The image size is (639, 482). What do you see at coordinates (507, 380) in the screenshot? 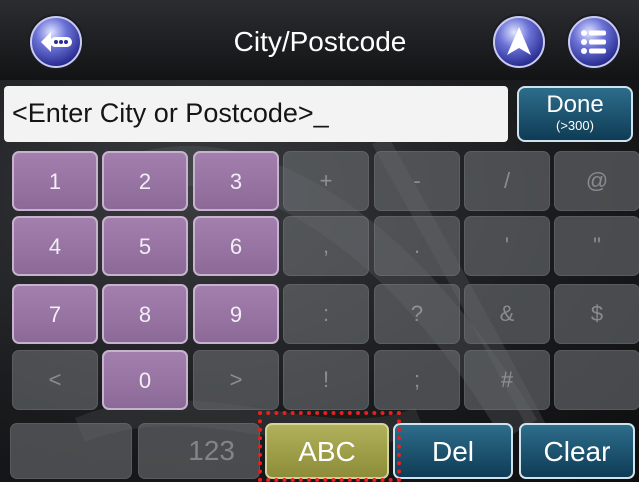
I see `key-hash: #` at bounding box center [507, 380].